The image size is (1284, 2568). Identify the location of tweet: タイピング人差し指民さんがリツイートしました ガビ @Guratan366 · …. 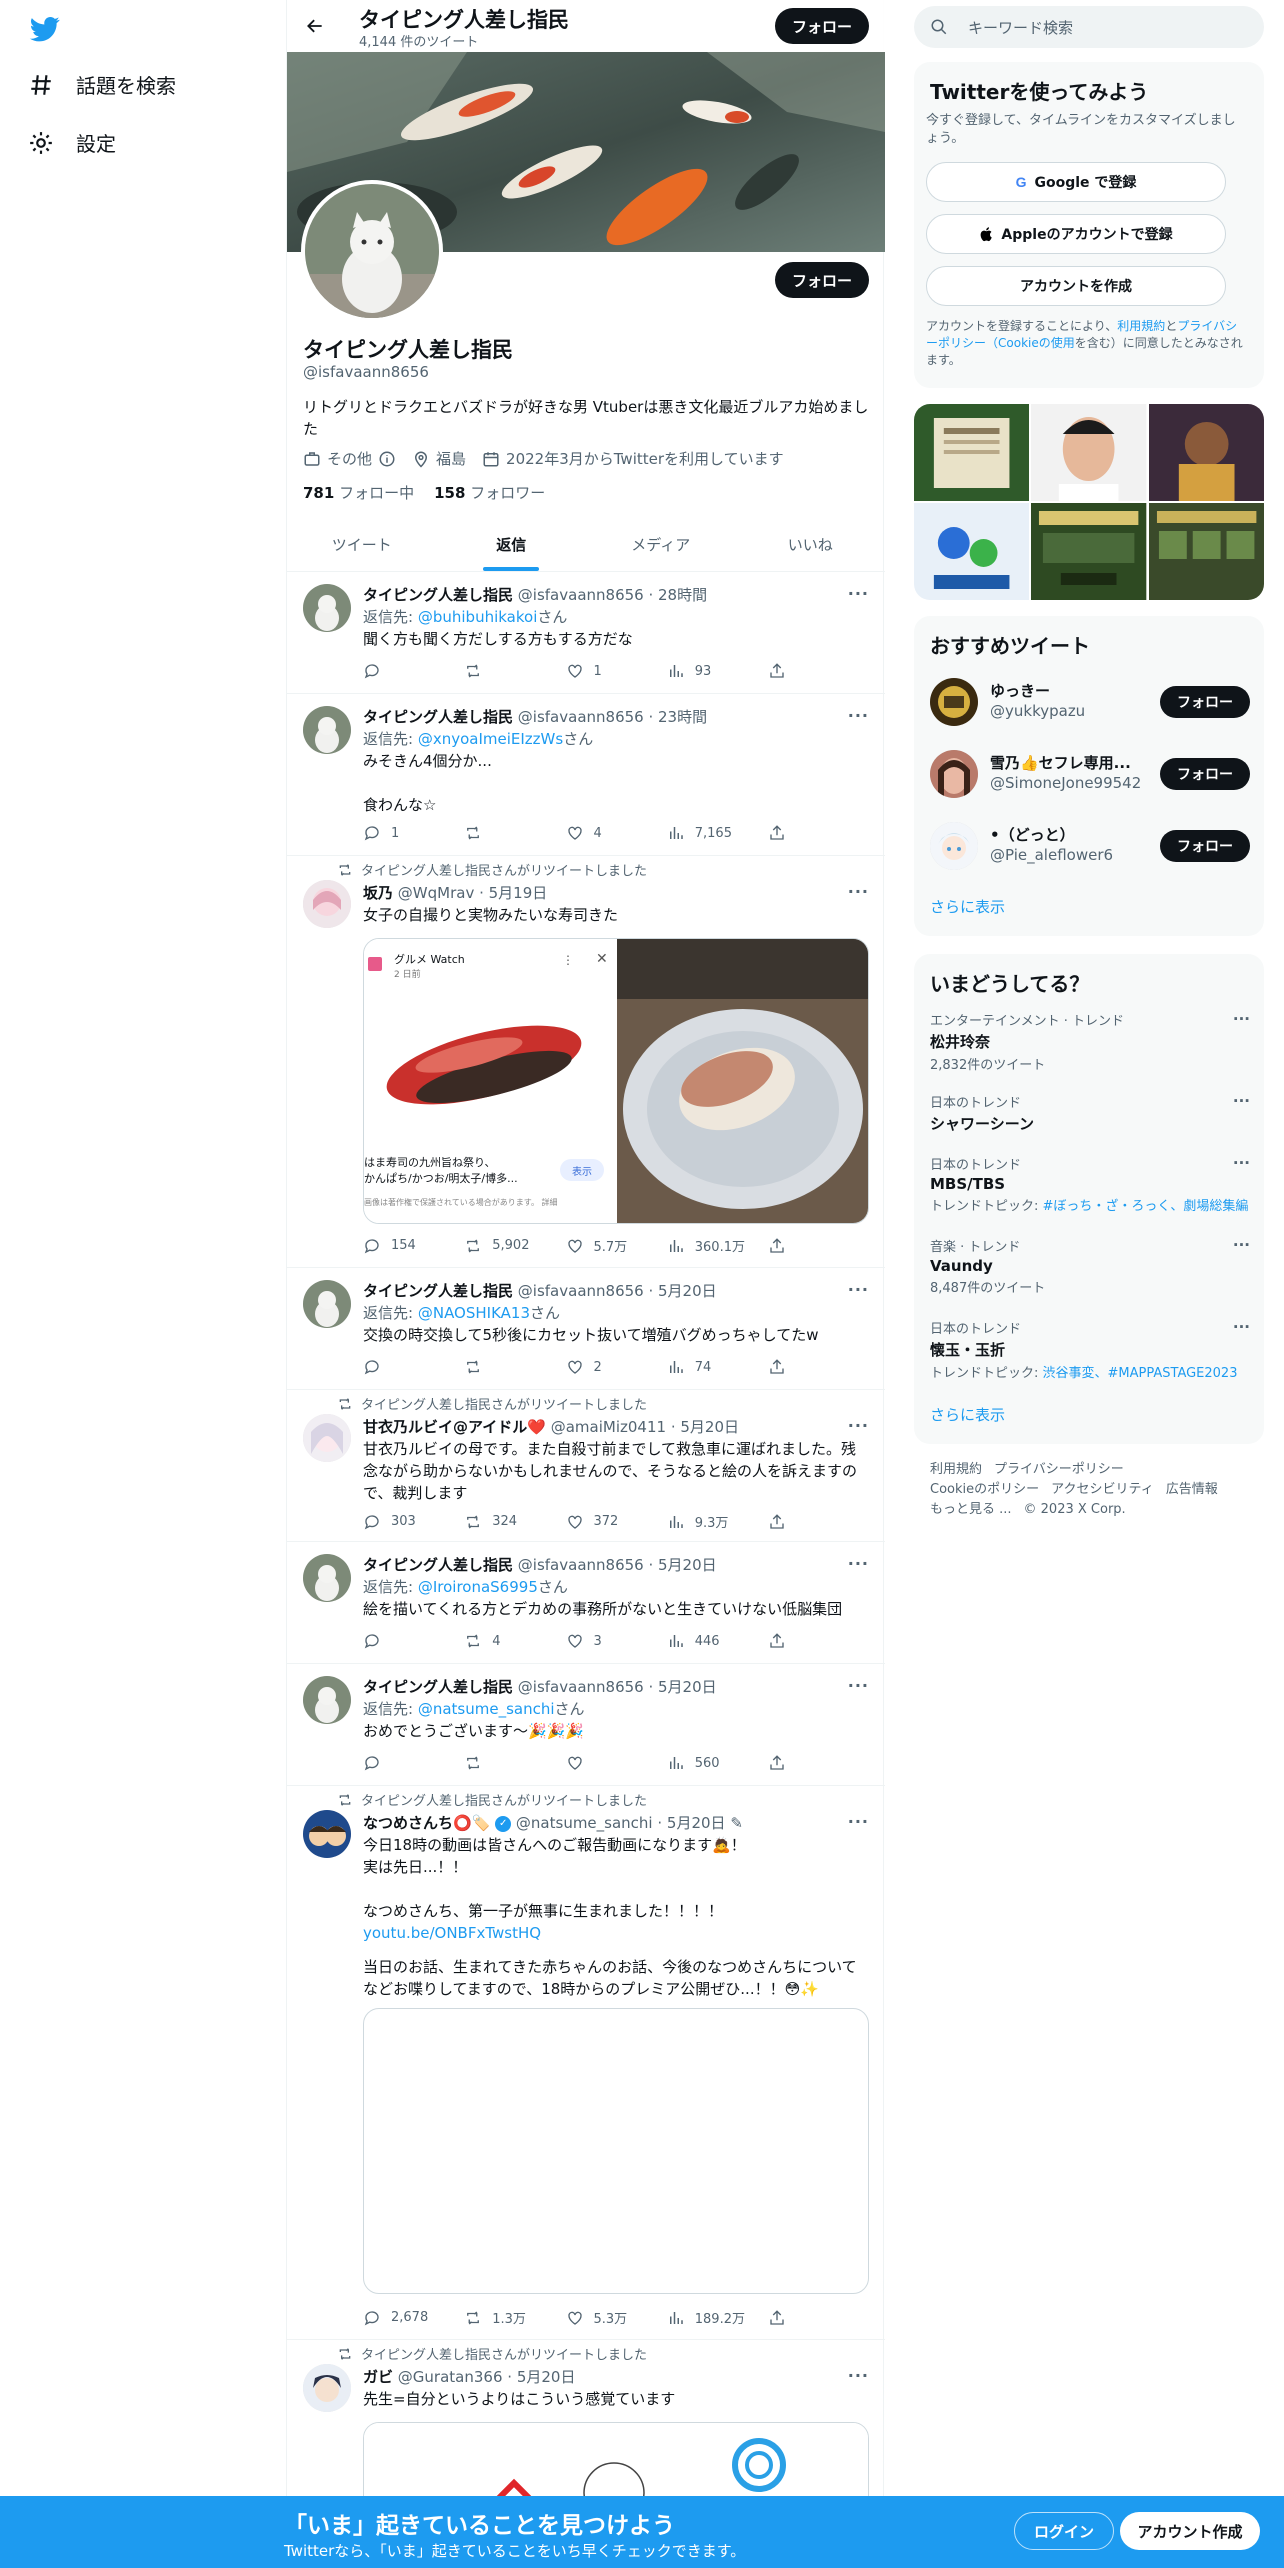
(586, 2426).